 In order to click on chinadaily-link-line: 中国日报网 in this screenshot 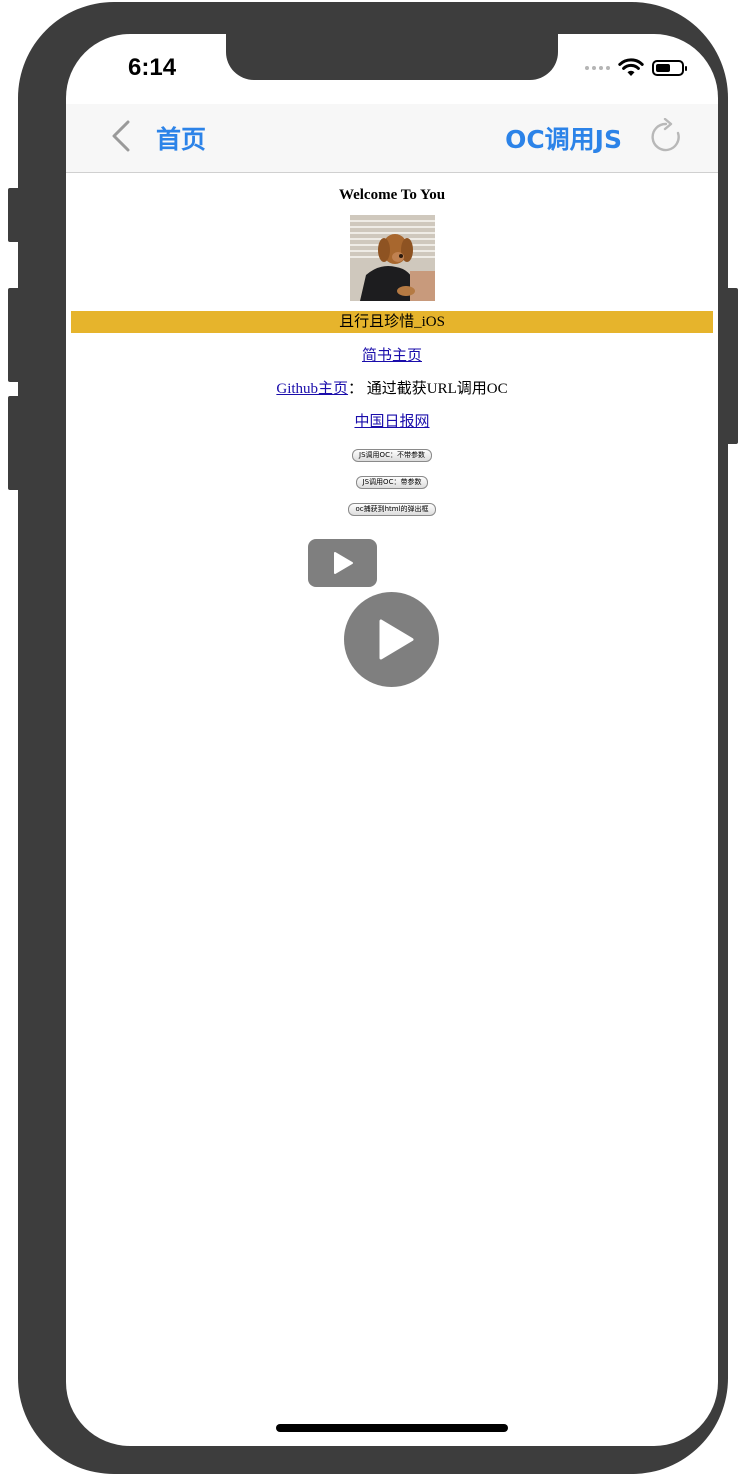, I will do `click(392, 420)`.